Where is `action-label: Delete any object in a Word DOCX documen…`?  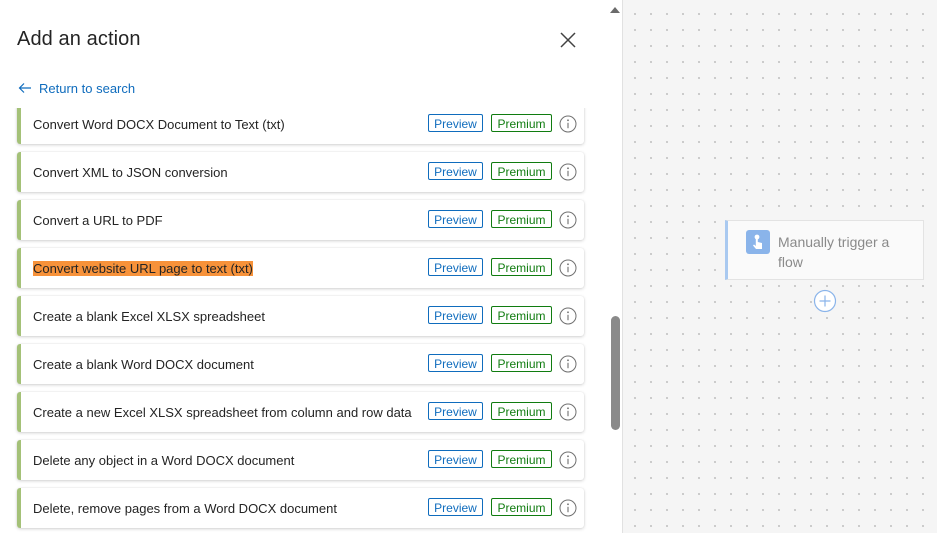
action-label: Delete any object in a Word DOCX documen… is located at coordinates (164, 460).